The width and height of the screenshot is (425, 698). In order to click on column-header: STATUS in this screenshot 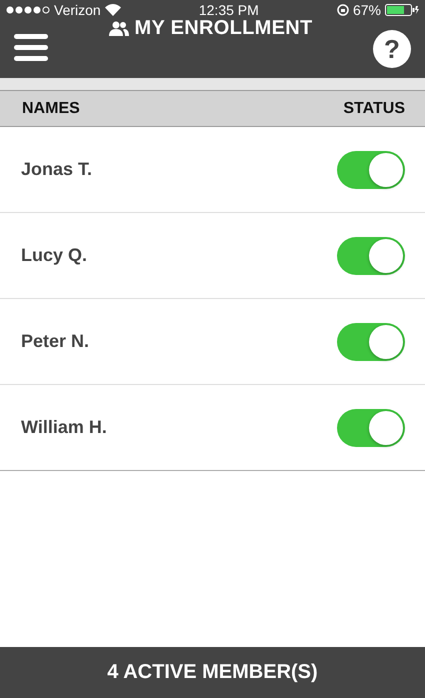, I will do `click(374, 109)`.